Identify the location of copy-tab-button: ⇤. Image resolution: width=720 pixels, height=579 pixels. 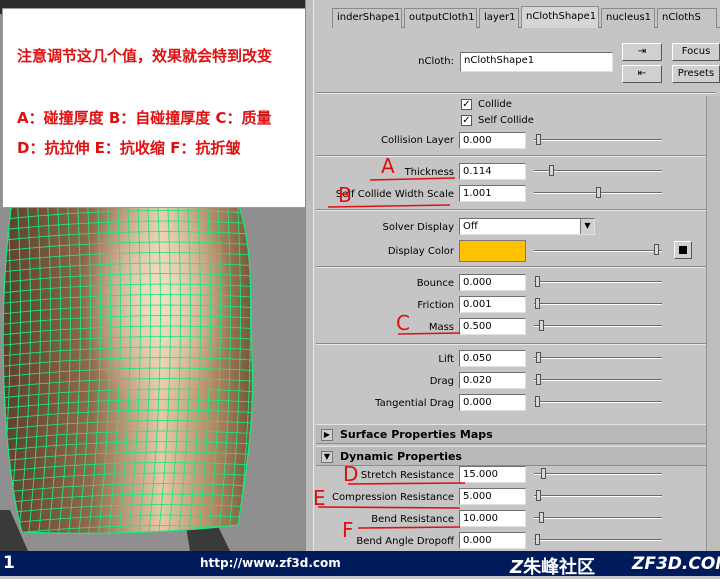
(642, 74).